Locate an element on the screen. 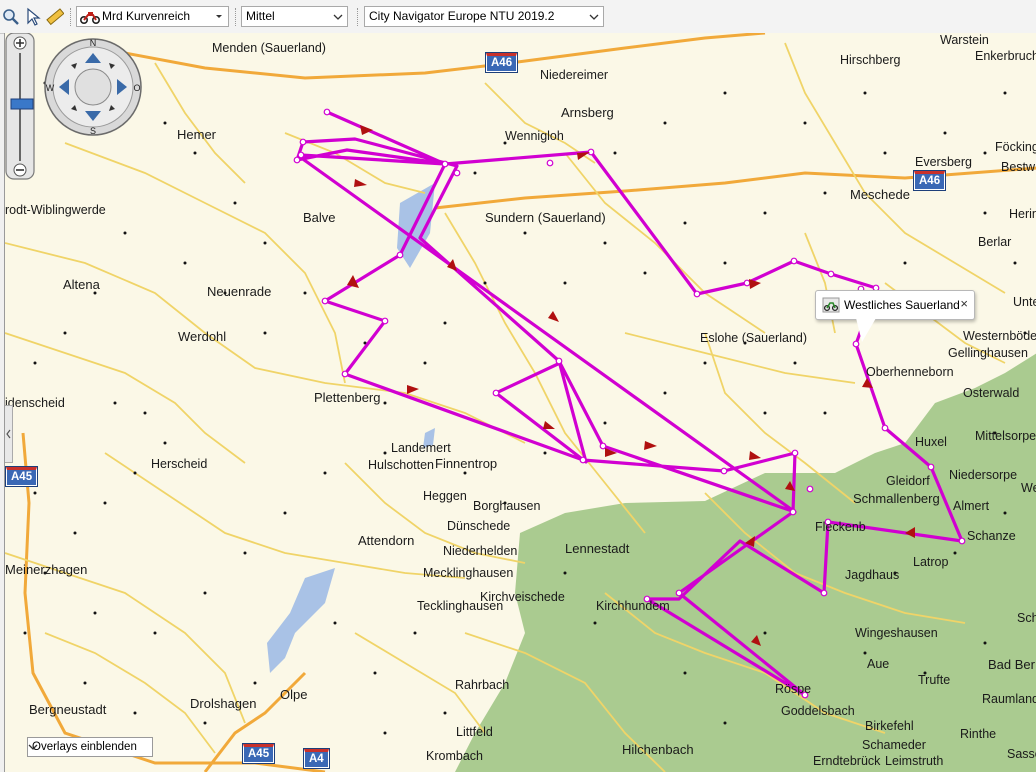 The width and height of the screenshot is (1036, 772). place-label: Raumland is located at coordinates (1009, 699).